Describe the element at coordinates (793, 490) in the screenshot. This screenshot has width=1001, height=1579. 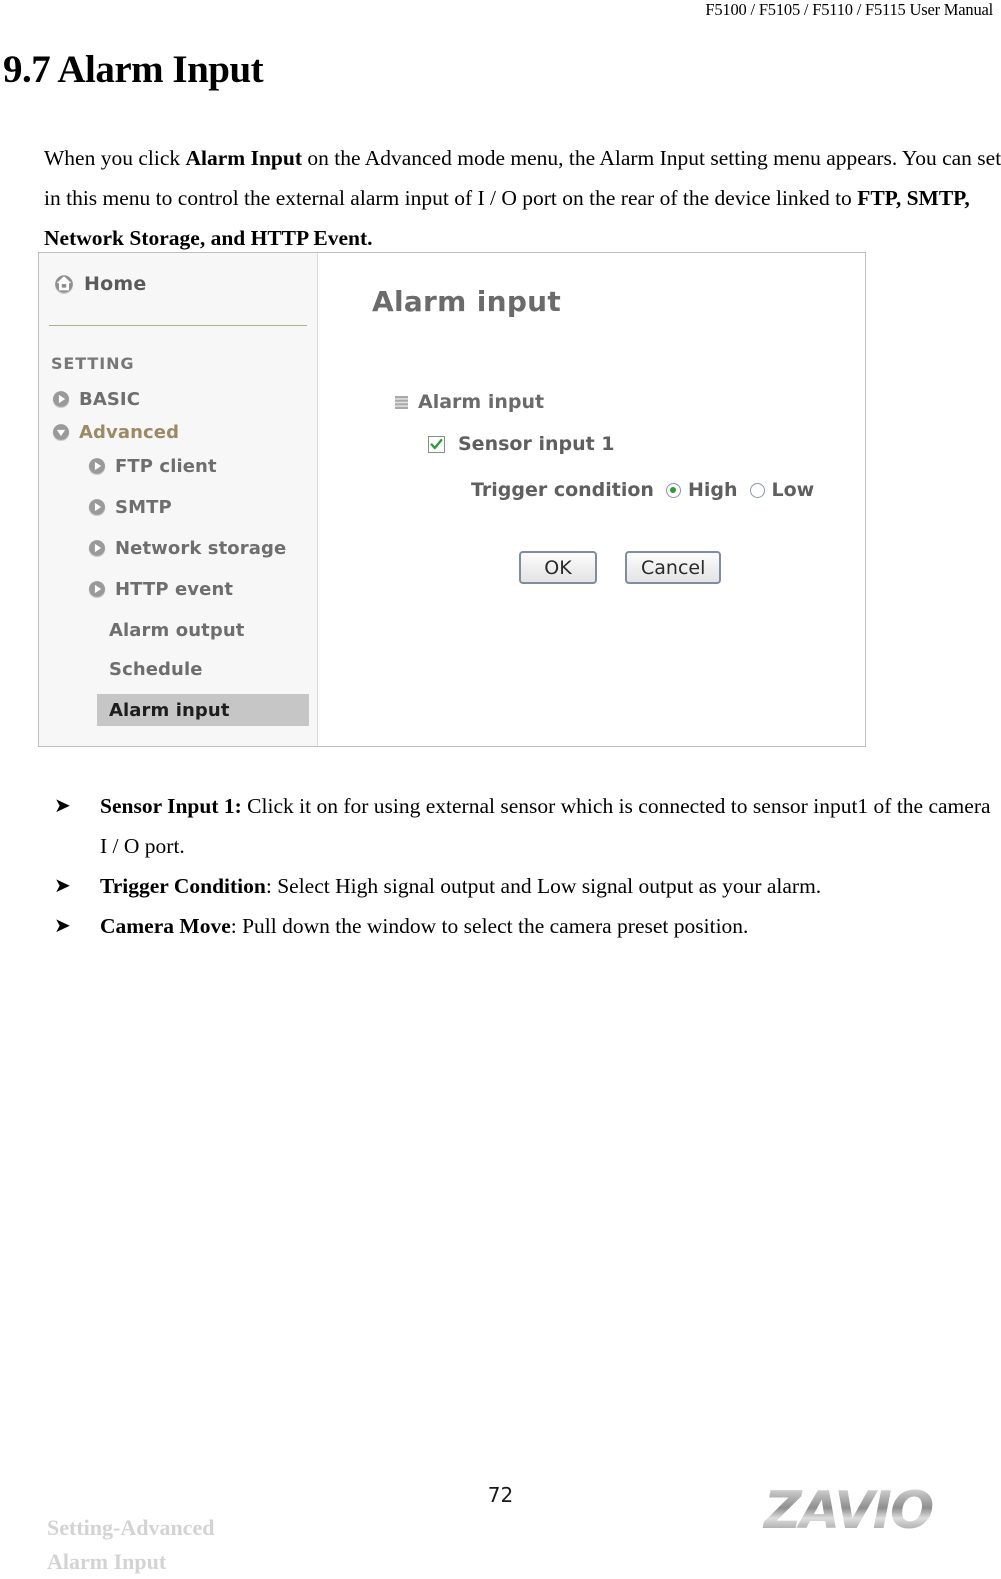
I see `radio-low-label: Low` at that location.